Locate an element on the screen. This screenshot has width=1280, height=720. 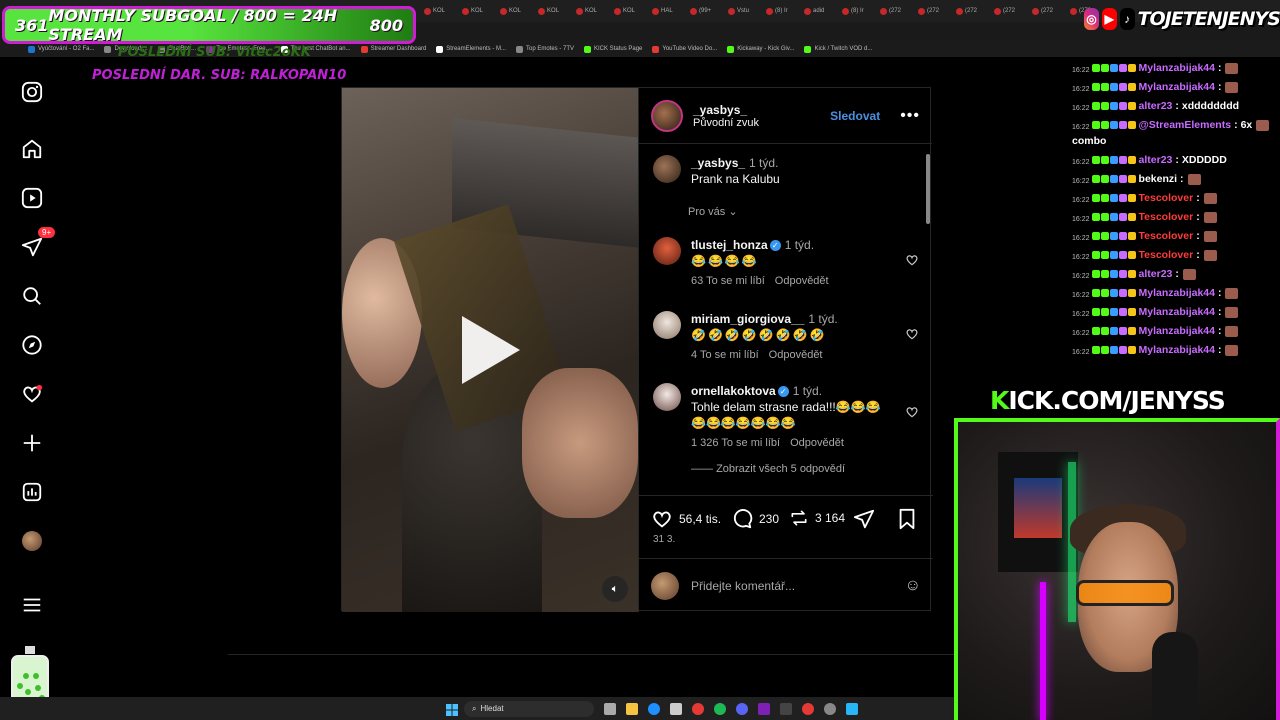
like-button: 56,4 tis. is located at coordinates (686, 519).